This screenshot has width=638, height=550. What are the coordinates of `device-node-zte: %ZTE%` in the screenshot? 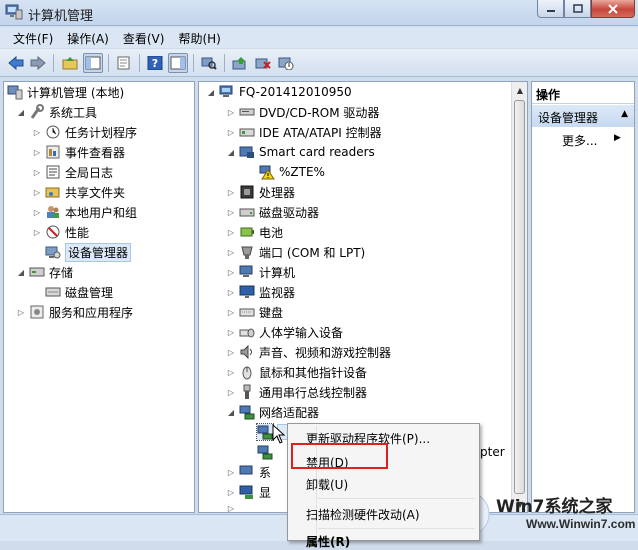 It's located at (292, 172).